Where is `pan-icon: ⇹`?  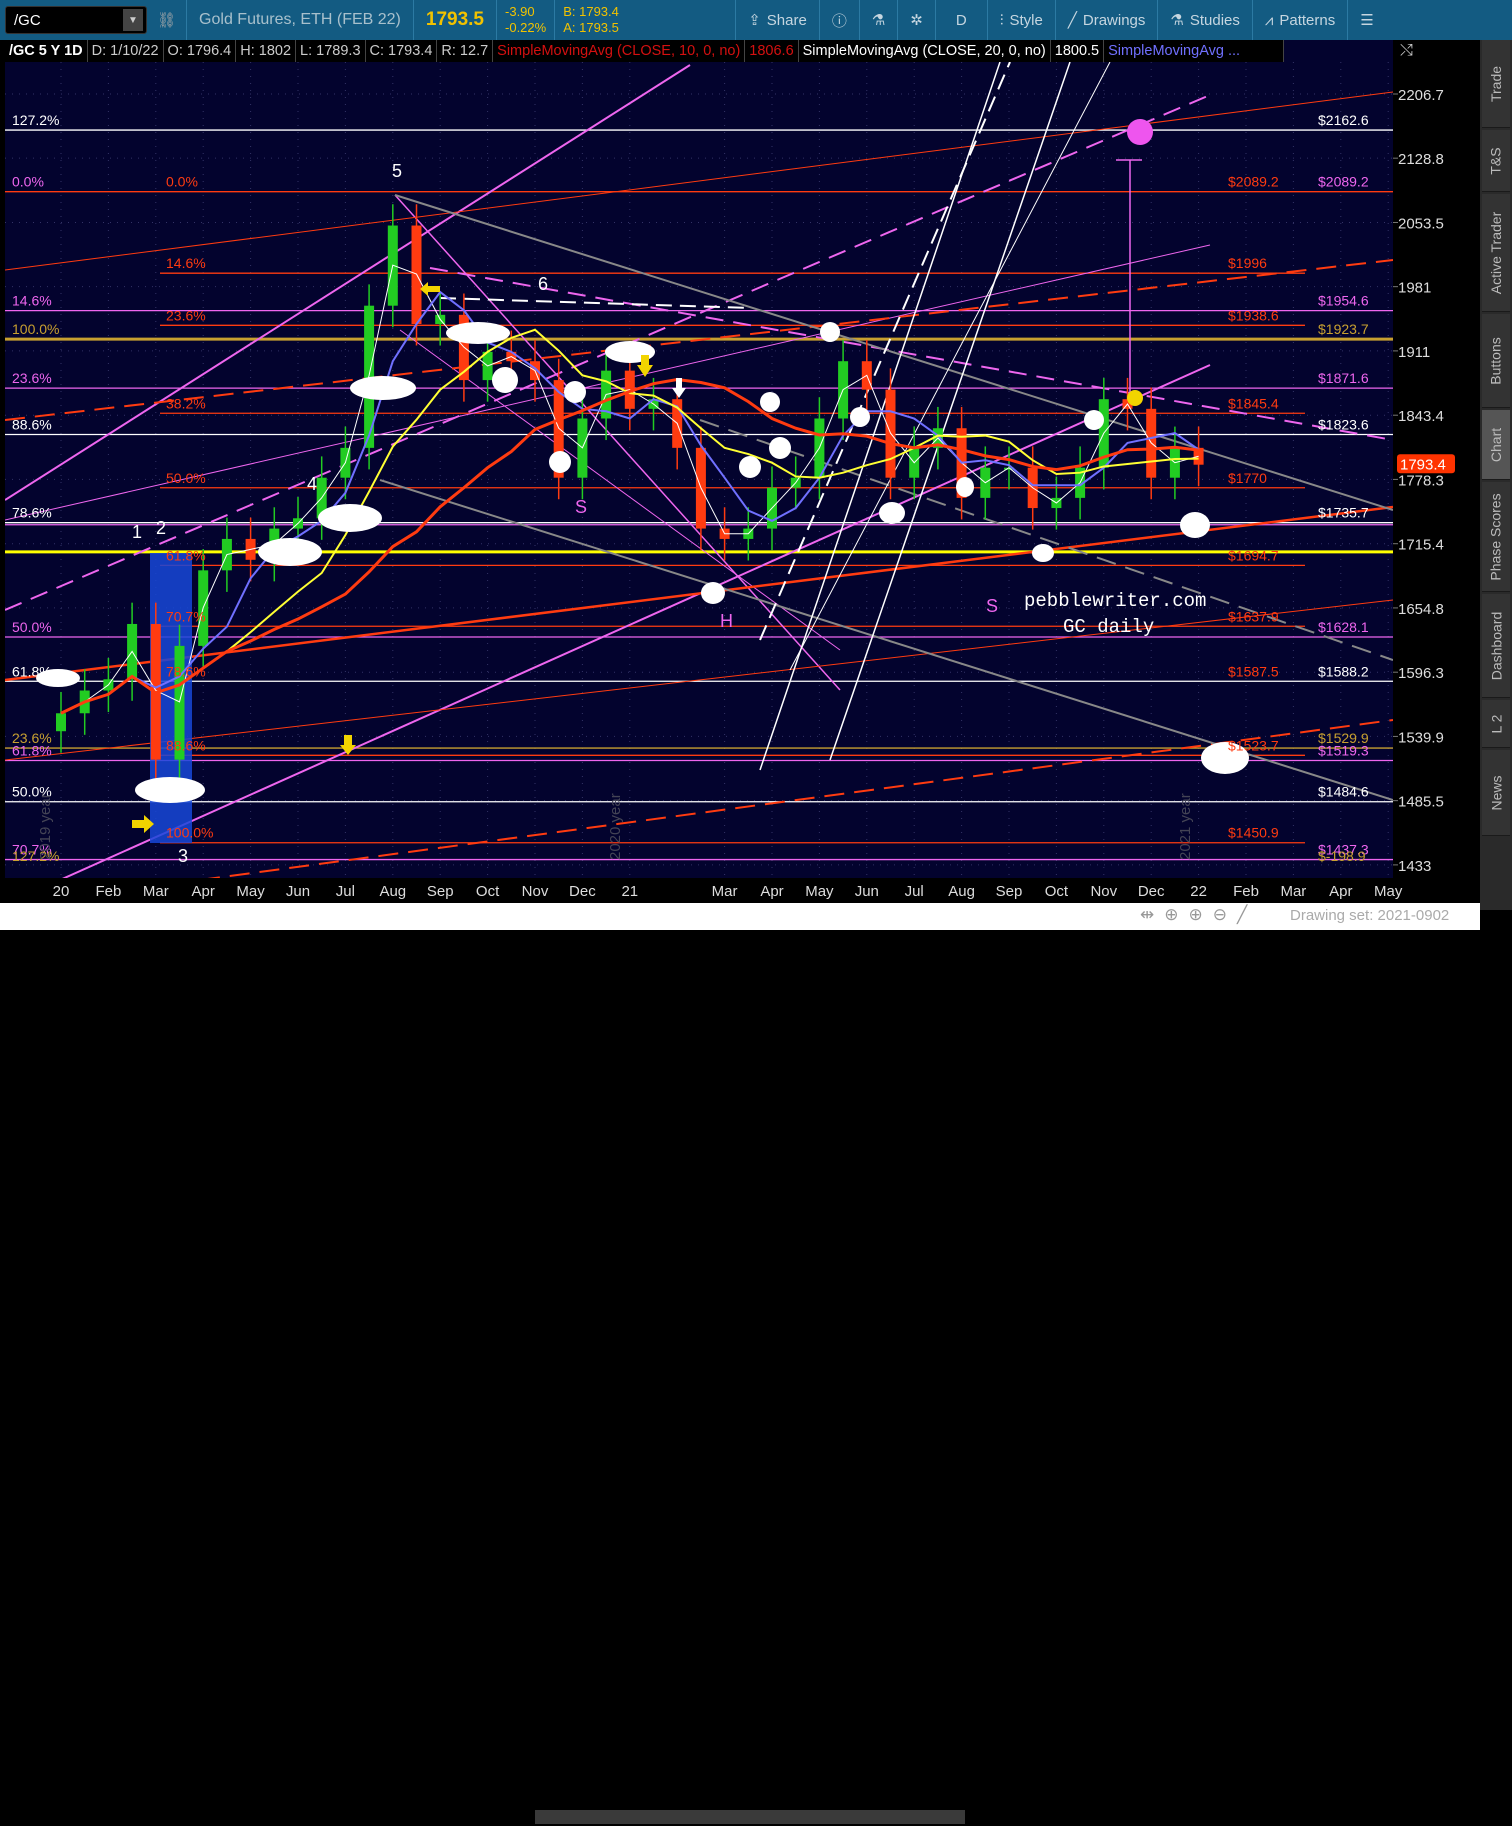
pan-icon: ⇹ is located at coordinates (1147, 915).